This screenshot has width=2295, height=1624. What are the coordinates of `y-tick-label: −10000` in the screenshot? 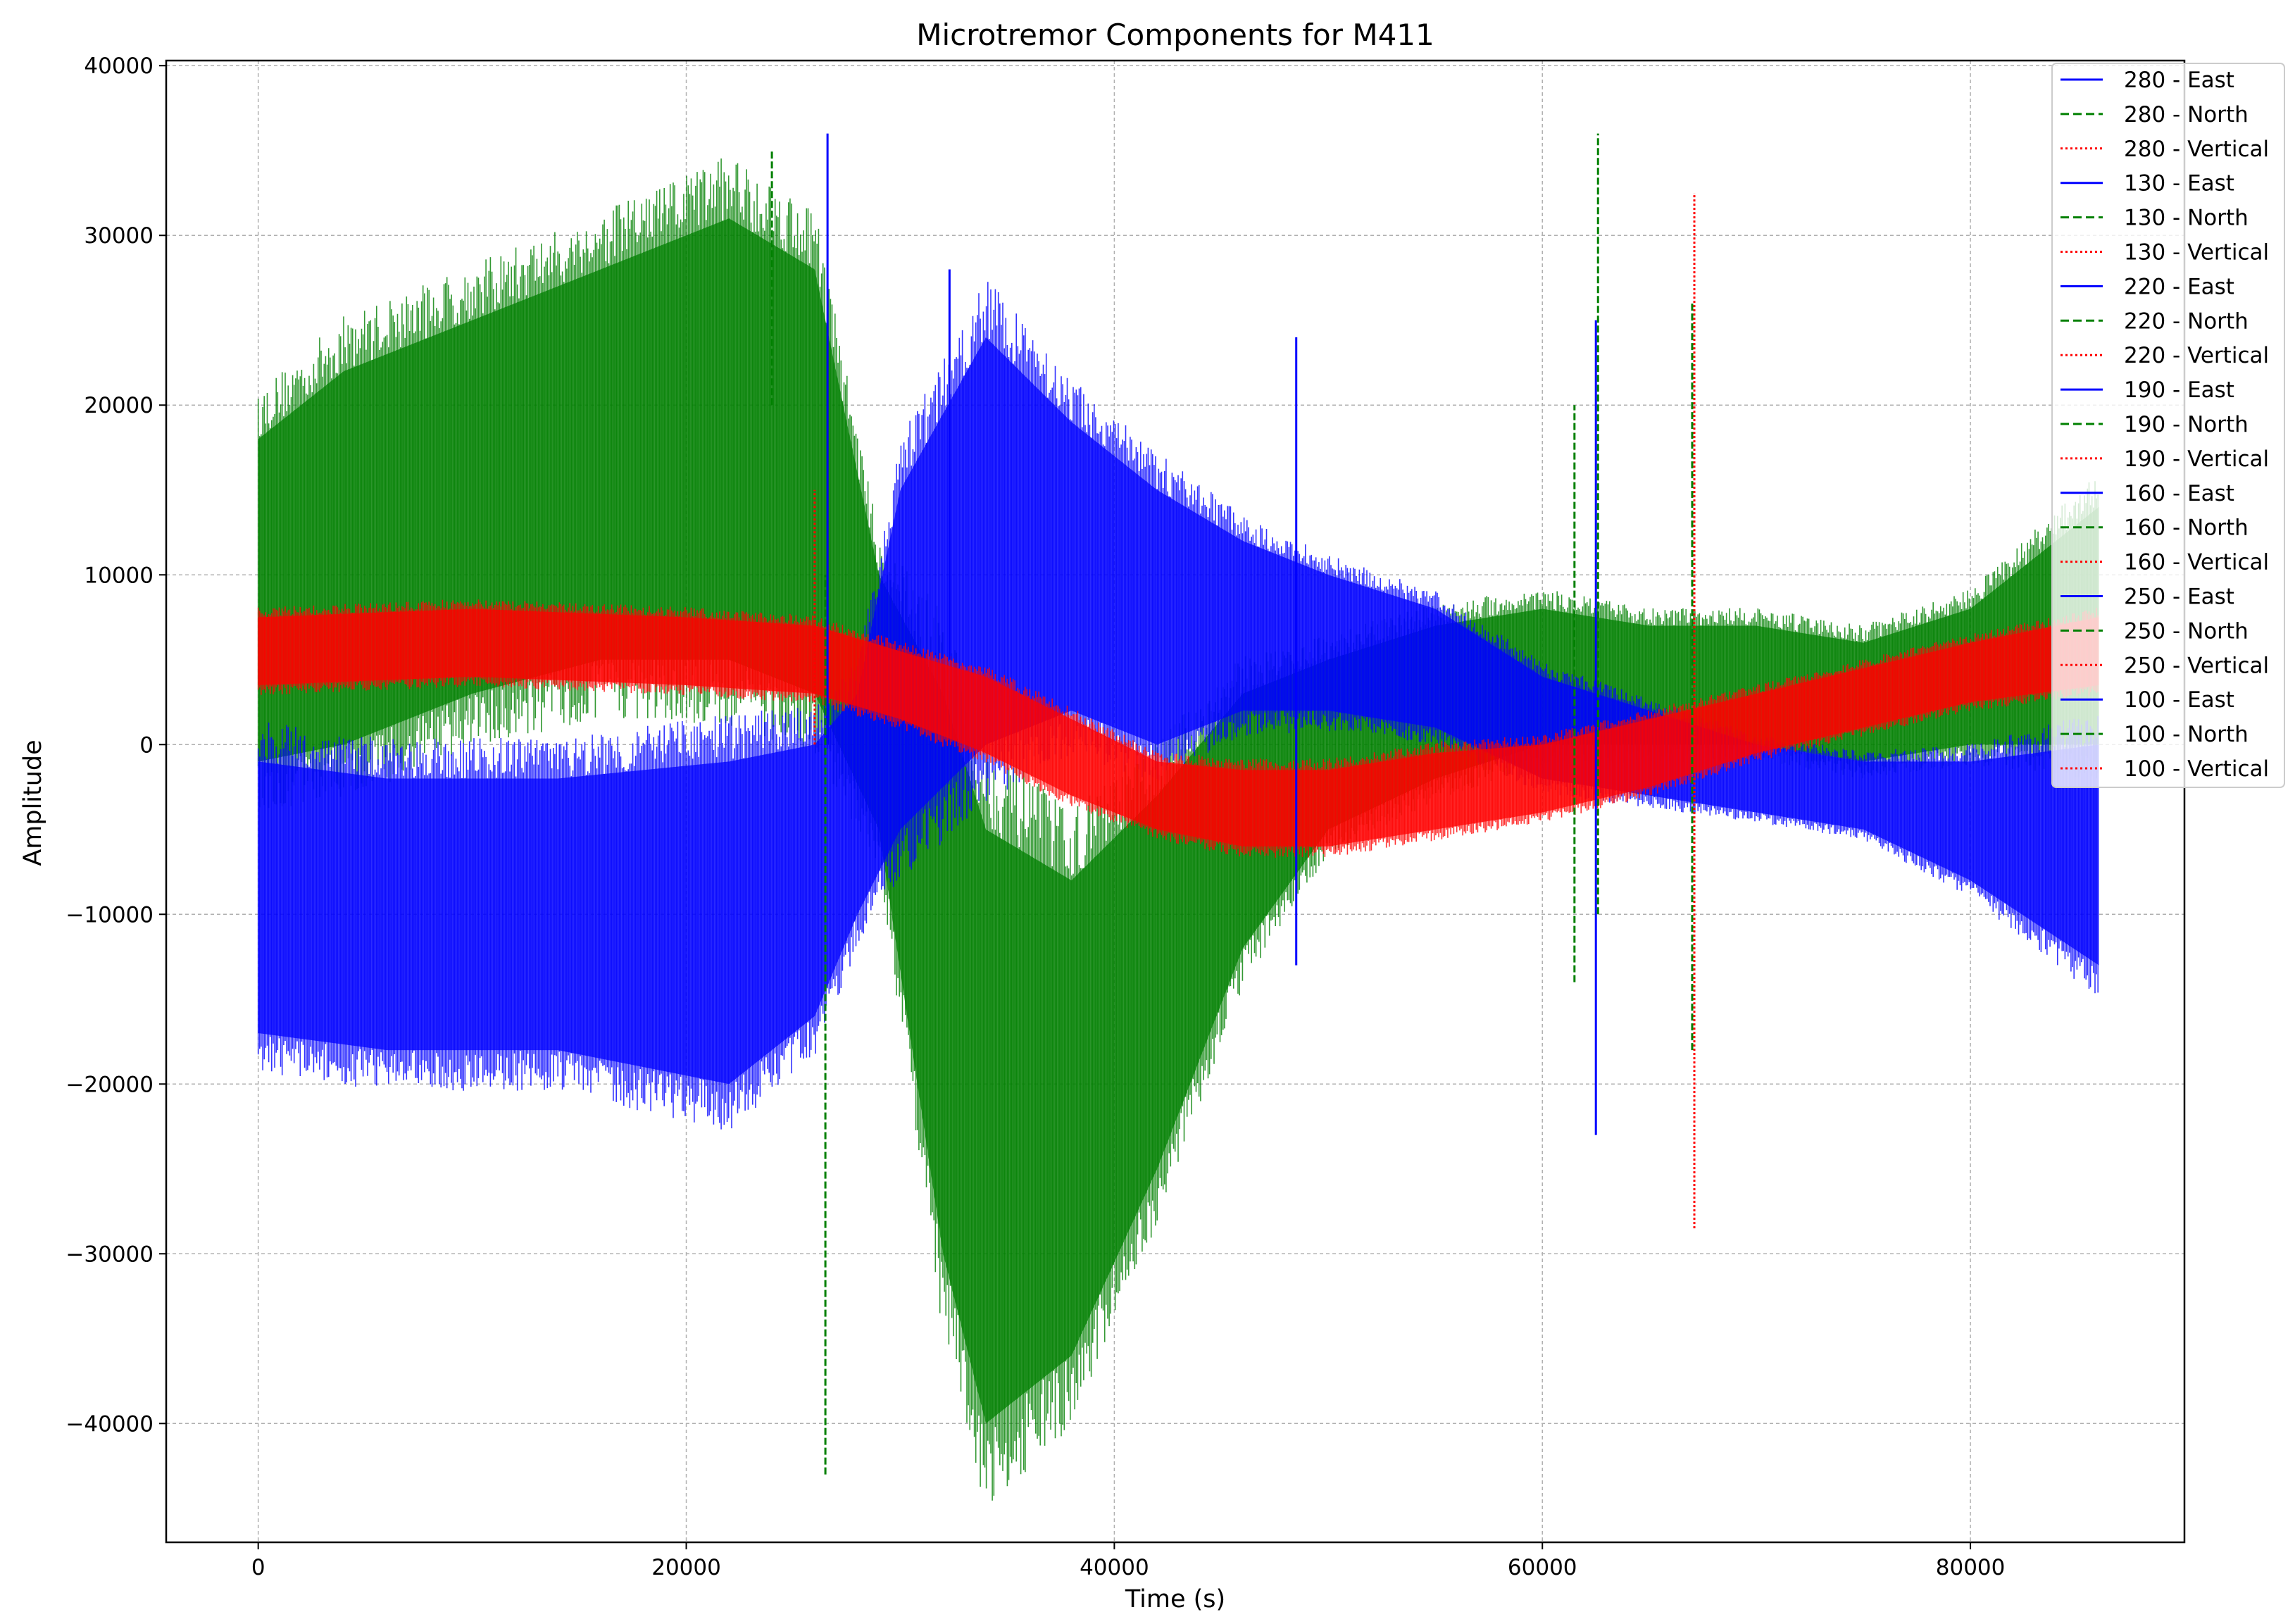 It's located at (109, 914).